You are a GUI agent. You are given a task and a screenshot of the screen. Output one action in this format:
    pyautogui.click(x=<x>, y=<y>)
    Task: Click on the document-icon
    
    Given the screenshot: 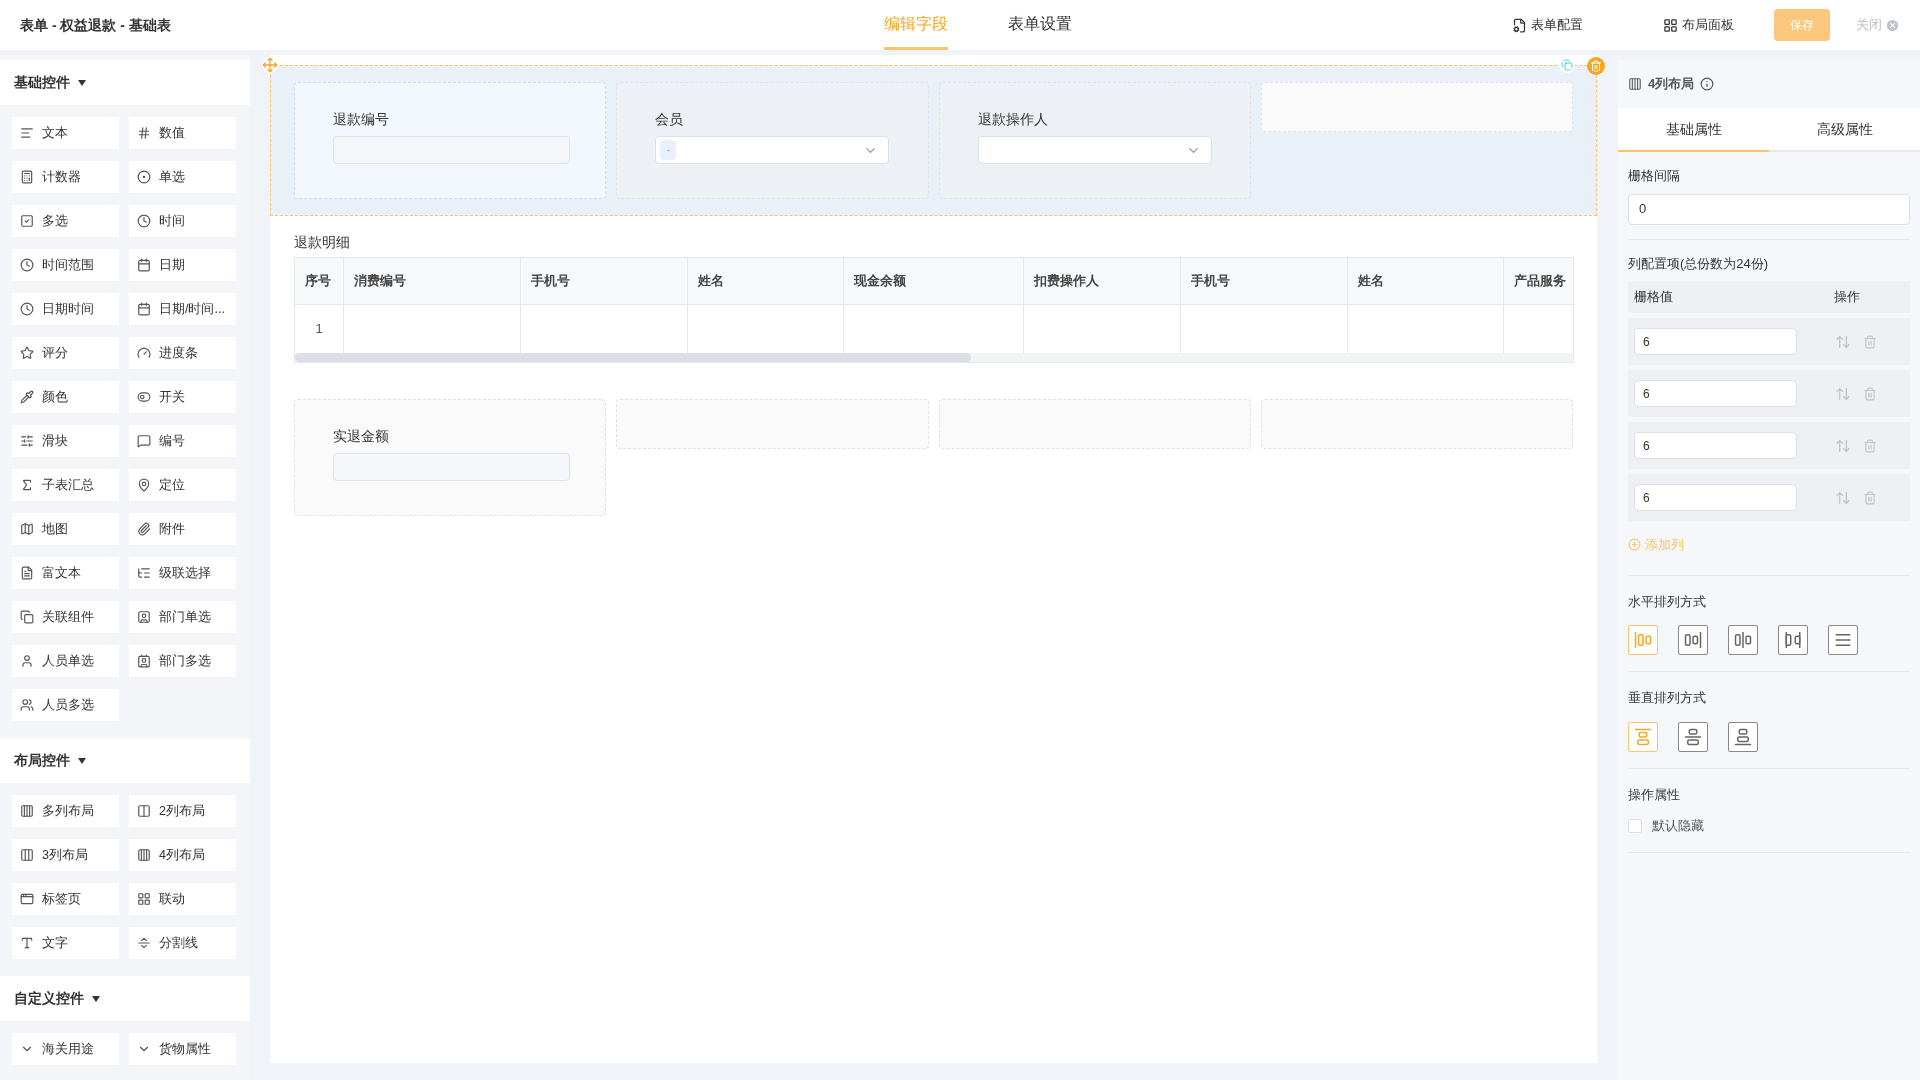 What is the action you would take?
    pyautogui.click(x=27, y=573)
    